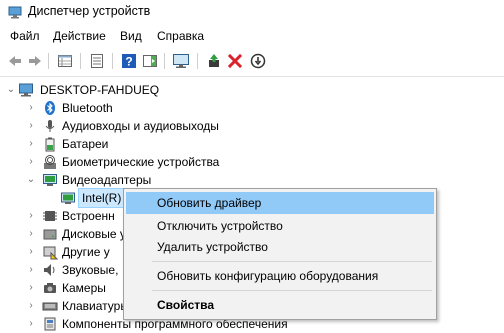 This screenshot has height=333, width=504. What do you see at coordinates (50, 306) in the screenshot?
I see `keyboard-icon` at bounding box center [50, 306].